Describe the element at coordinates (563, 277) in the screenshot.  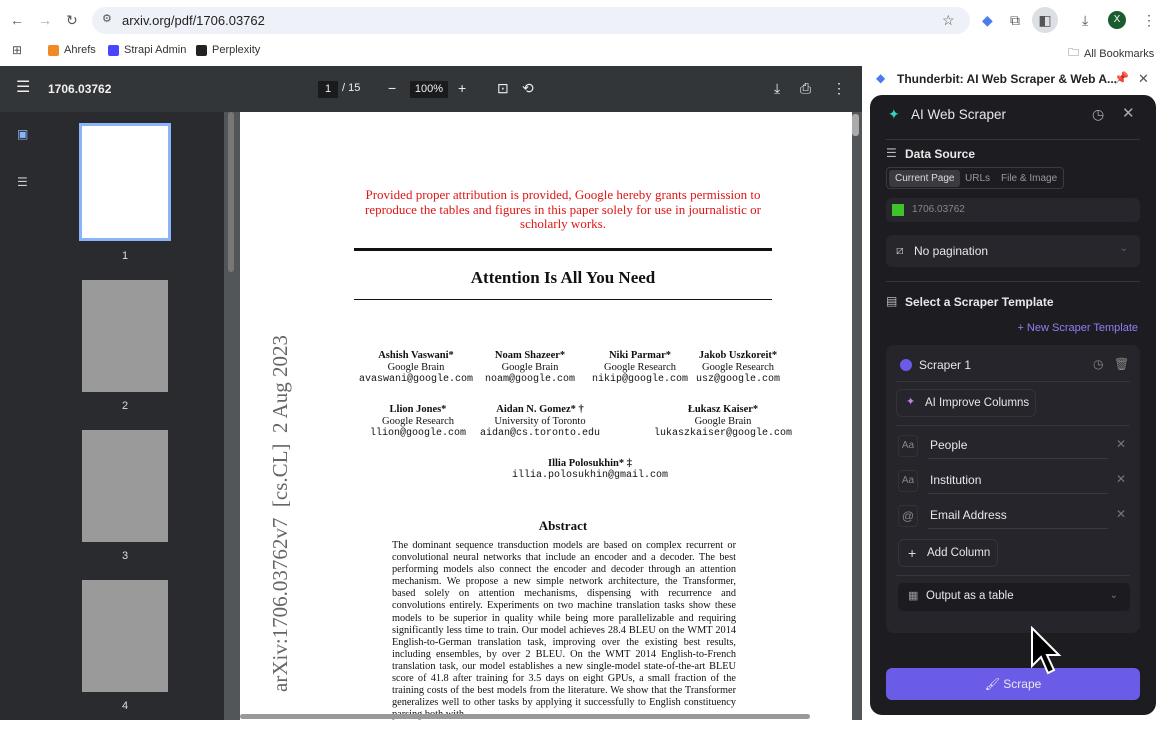
I see `paper-title: Attention Is All You Need` at that location.